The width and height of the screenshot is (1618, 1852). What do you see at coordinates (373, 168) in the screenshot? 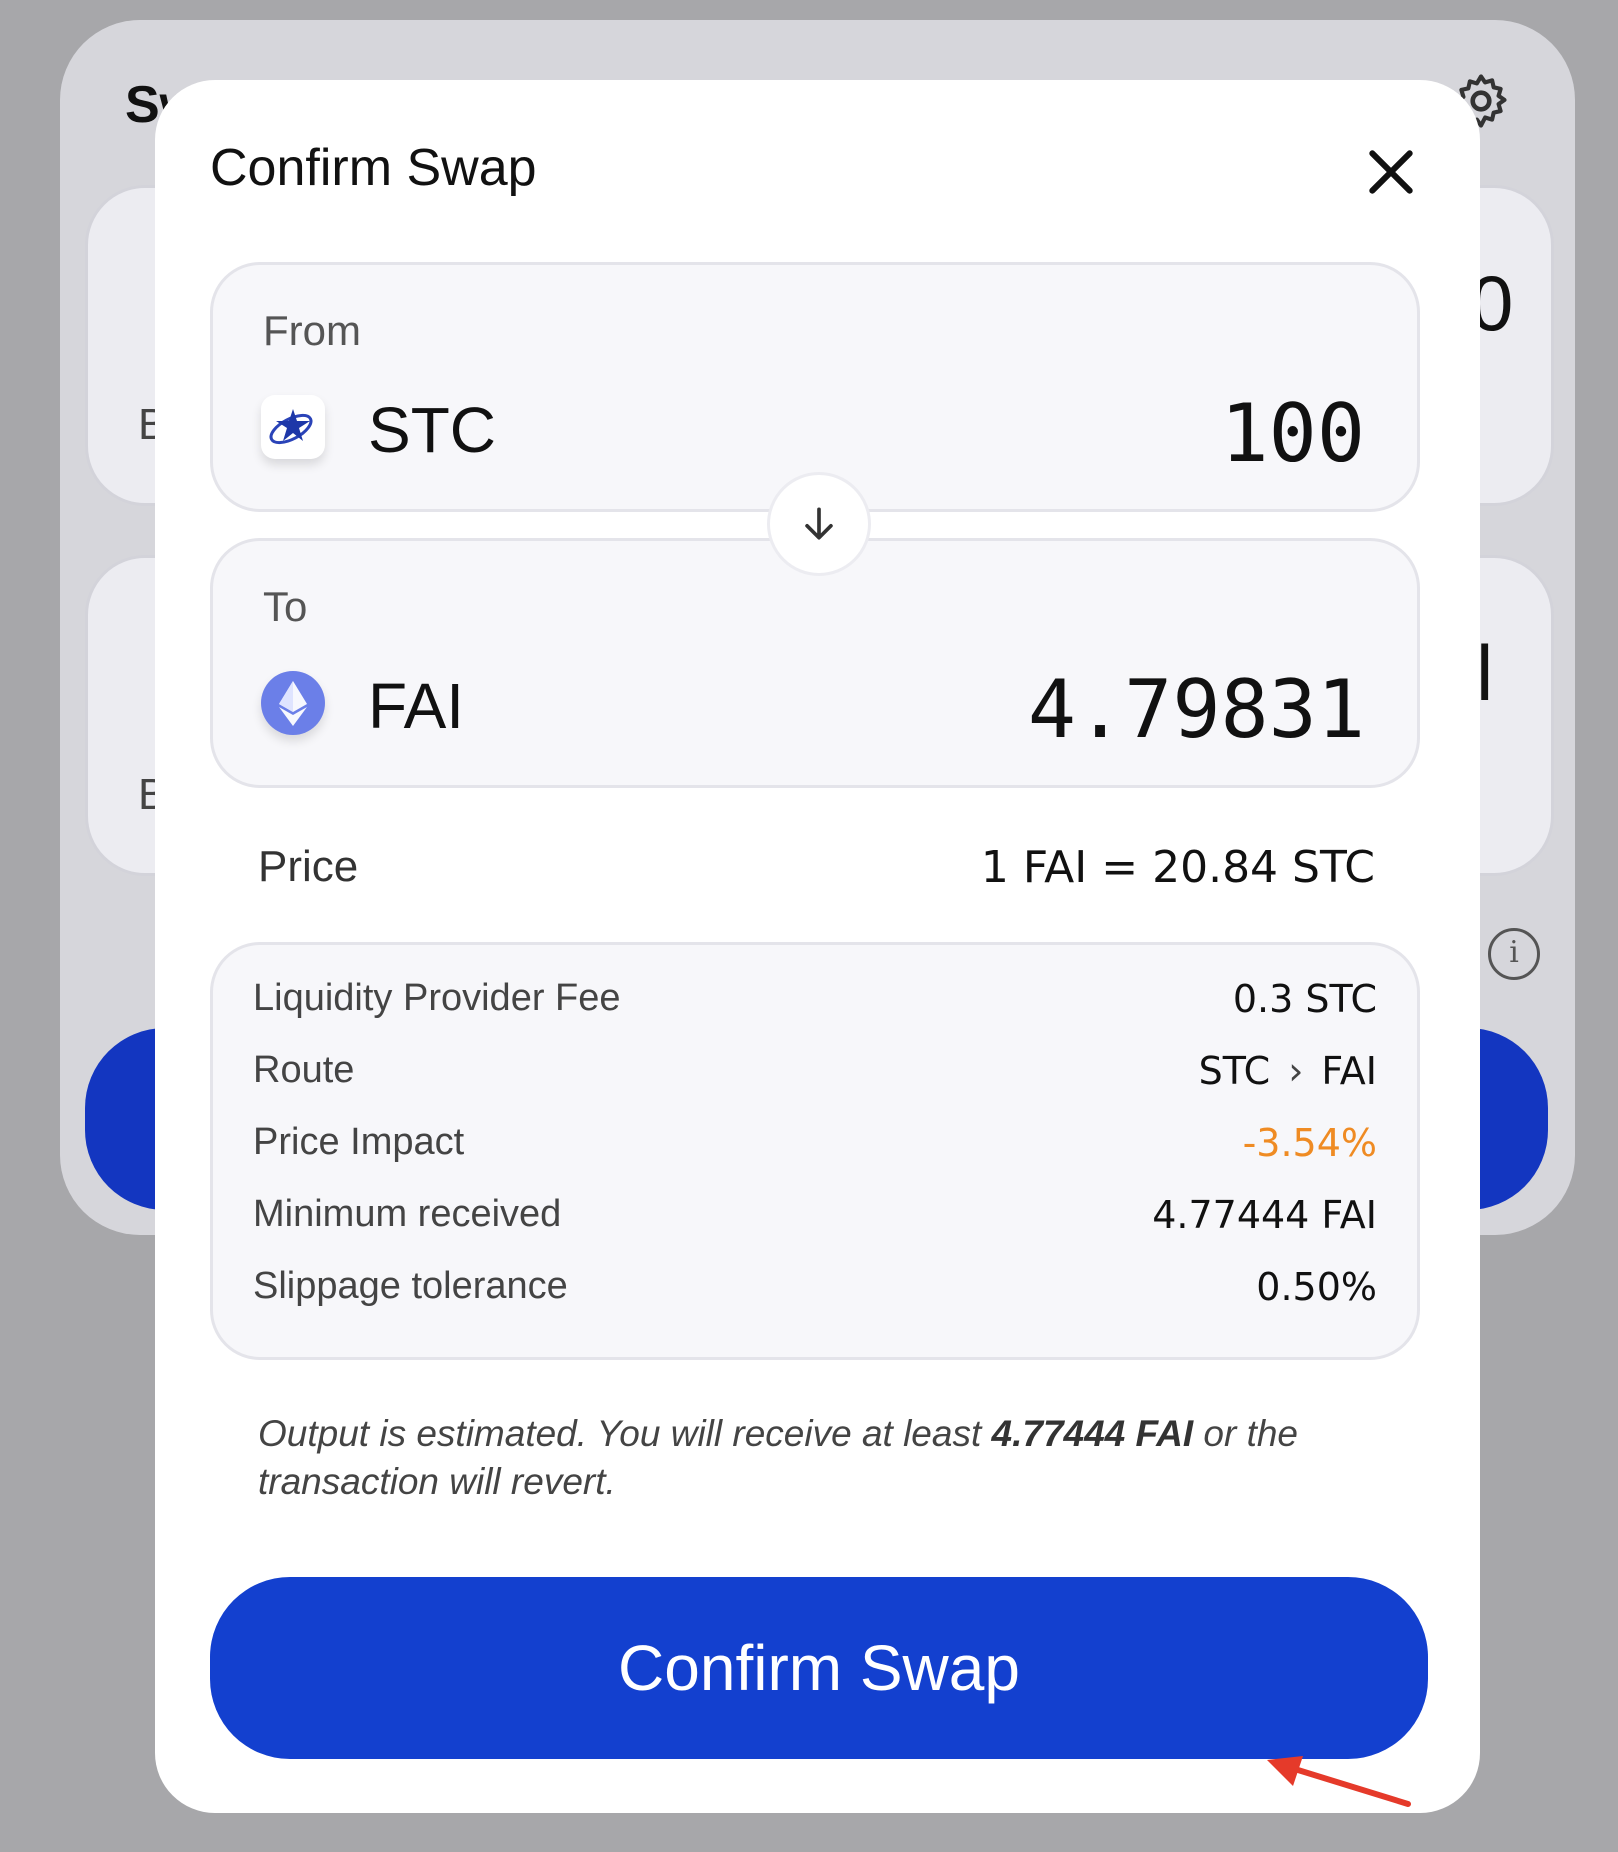
I see `modal-title: Confirm Swap` at bounding box center [373, 168].